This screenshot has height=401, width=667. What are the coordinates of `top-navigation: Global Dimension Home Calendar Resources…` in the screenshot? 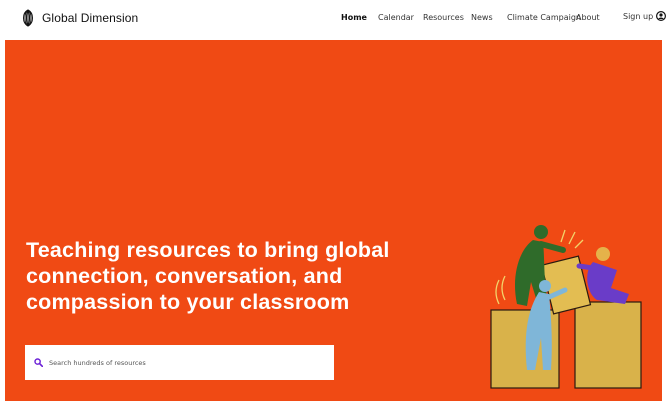 It's located at (333, 19).